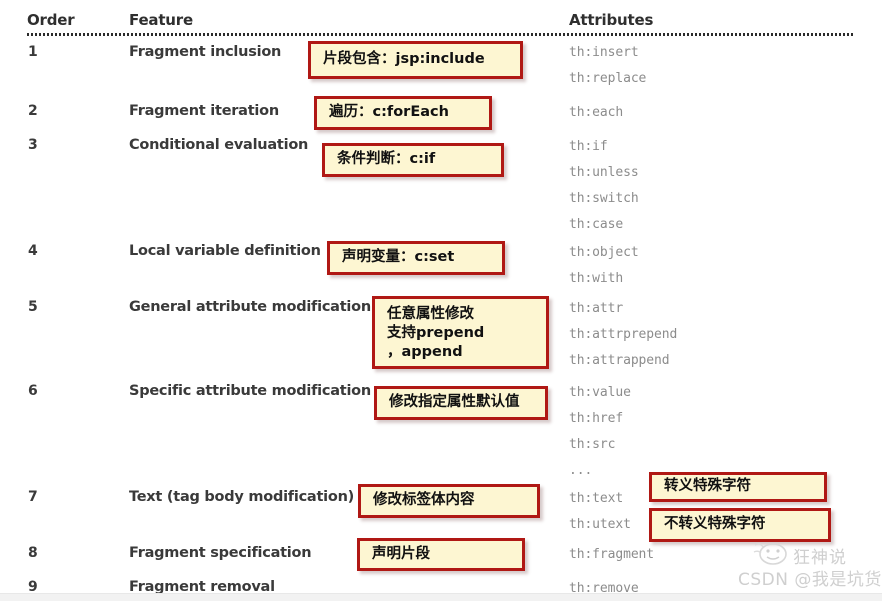 This screenshot has height=601, width=882. Describe the element at coordinates (33, 391) in the screenshot. I see `table-row-order: 6` at that location.